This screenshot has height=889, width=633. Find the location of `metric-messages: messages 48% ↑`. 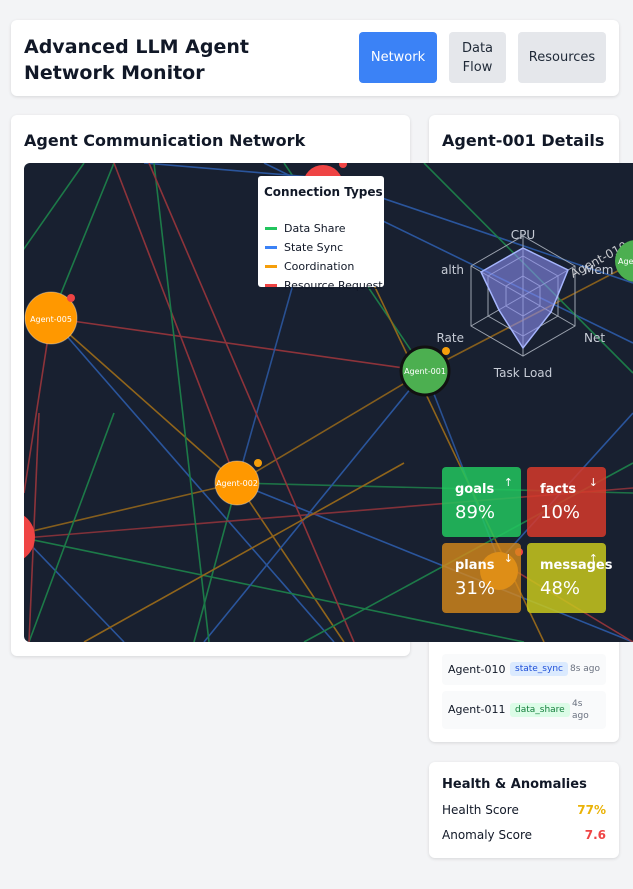

metric-messages: messages 48% ↑ is located at coordinates (569, 578).